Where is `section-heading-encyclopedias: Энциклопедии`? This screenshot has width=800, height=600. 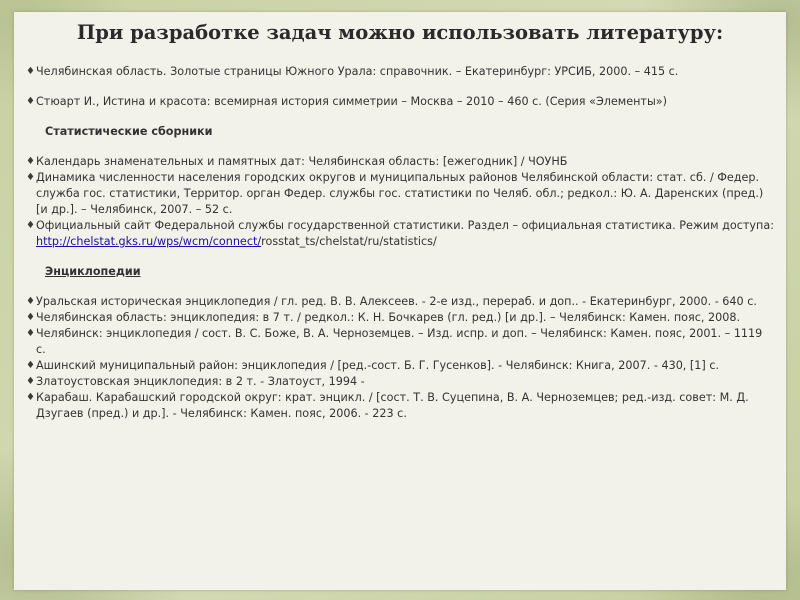 section-heading-encyclopedias: Энциклопедии is located at coordinates (93, 271).